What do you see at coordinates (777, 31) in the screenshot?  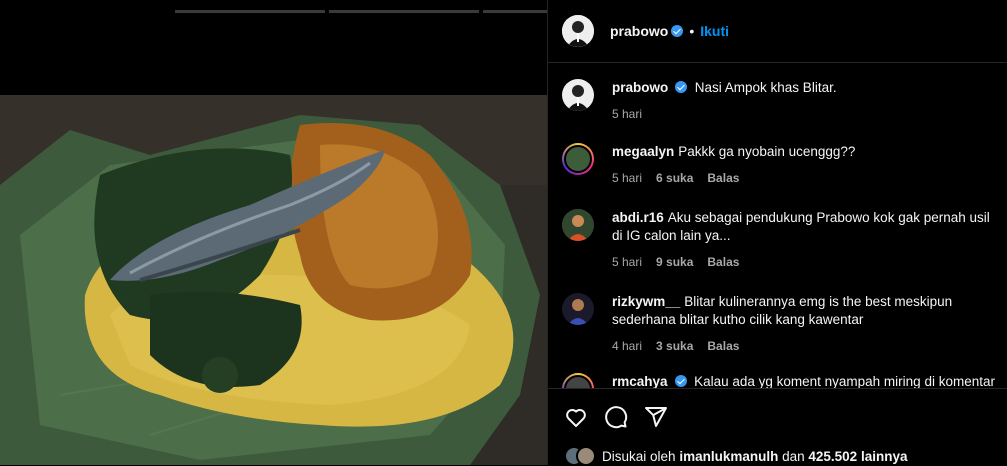 I see `post-header: prabowo • Ikuti` at bounding box center [777, 31].